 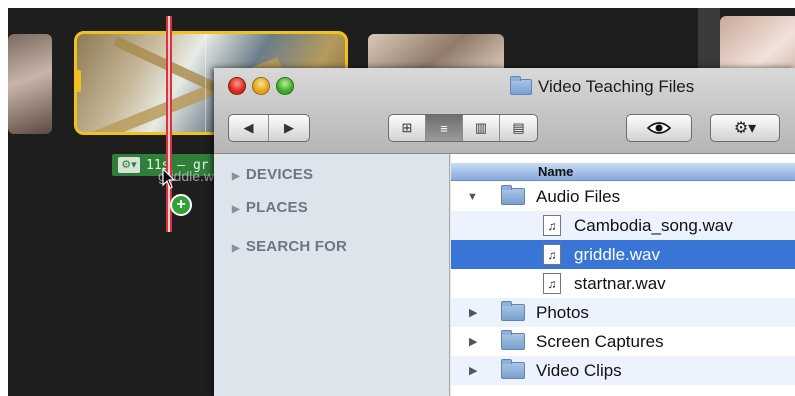 I want to click on view-mode-control: ⊞ ≡ ▥ ▤, so click(x=463, y=128).